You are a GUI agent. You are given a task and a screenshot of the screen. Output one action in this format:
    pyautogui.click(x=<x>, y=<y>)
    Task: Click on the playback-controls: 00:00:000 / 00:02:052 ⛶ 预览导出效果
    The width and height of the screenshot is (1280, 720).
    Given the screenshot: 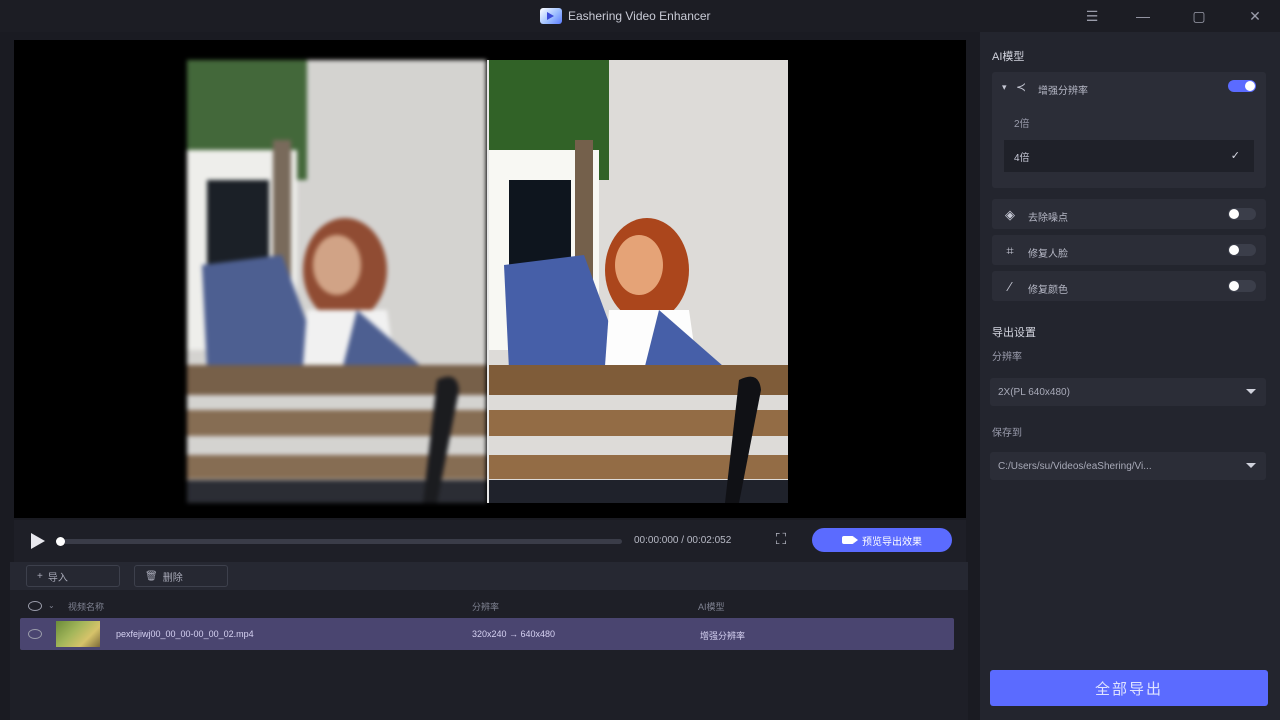 What is the action you would take?
    pyautogui.click(x=490, y=541)
    